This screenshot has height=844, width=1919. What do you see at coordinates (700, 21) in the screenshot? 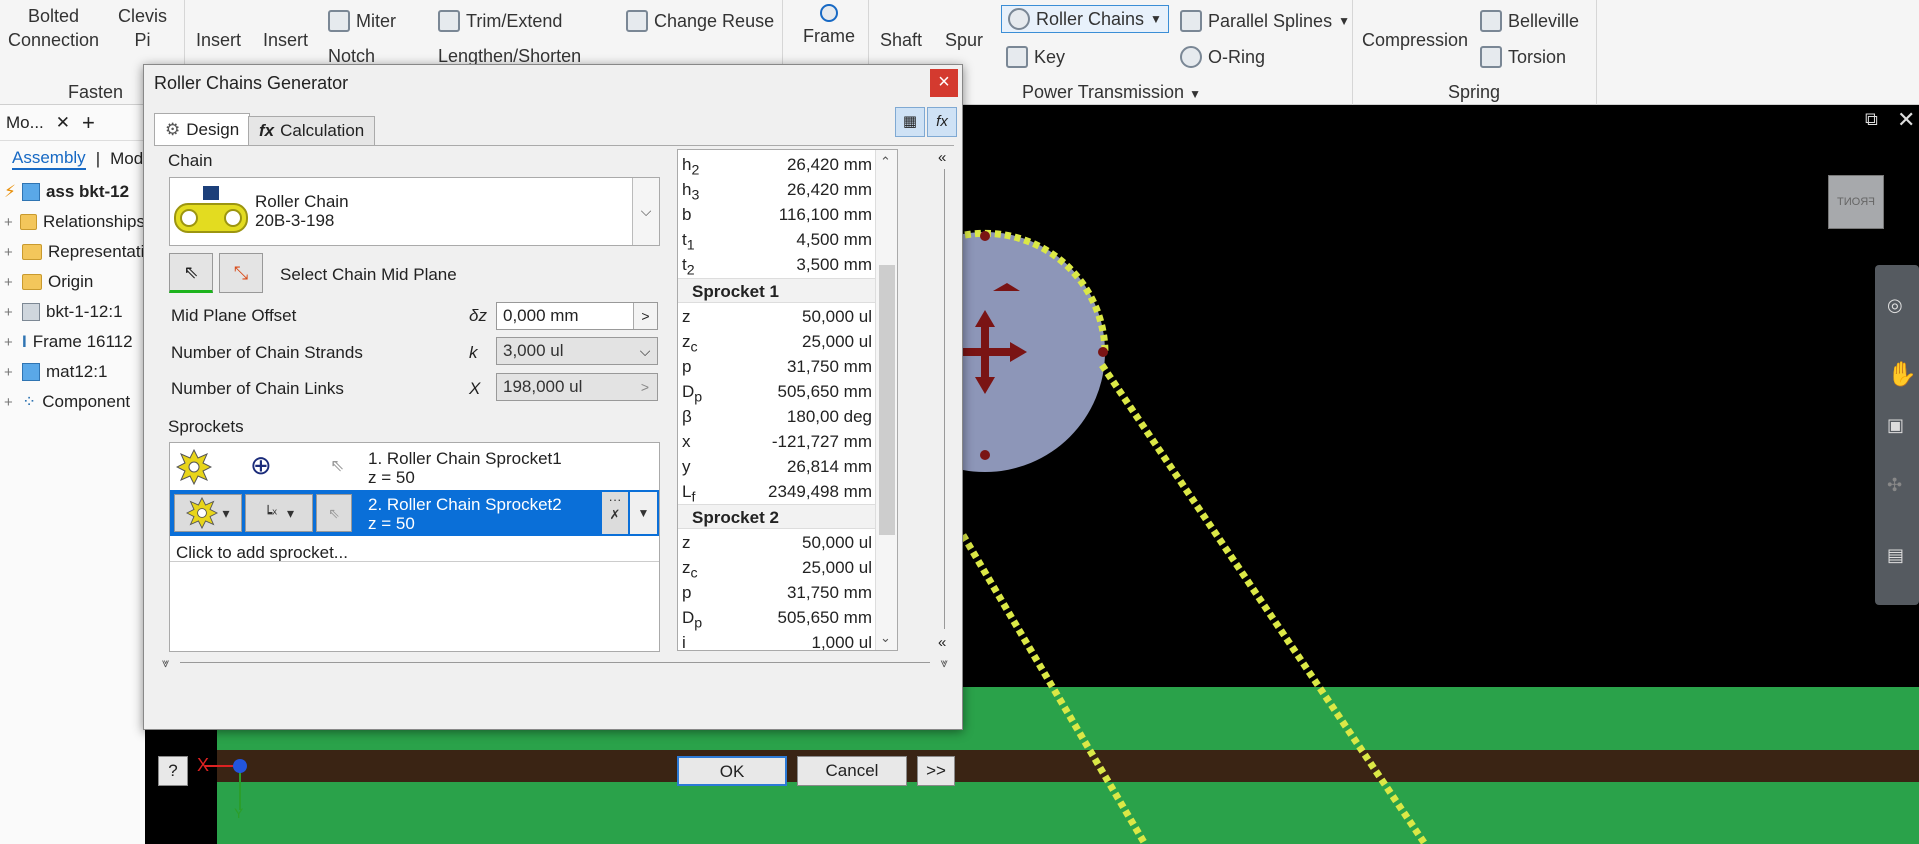
I see `change-reuse-button: Change Reuse` at bounding box center [700, 21].